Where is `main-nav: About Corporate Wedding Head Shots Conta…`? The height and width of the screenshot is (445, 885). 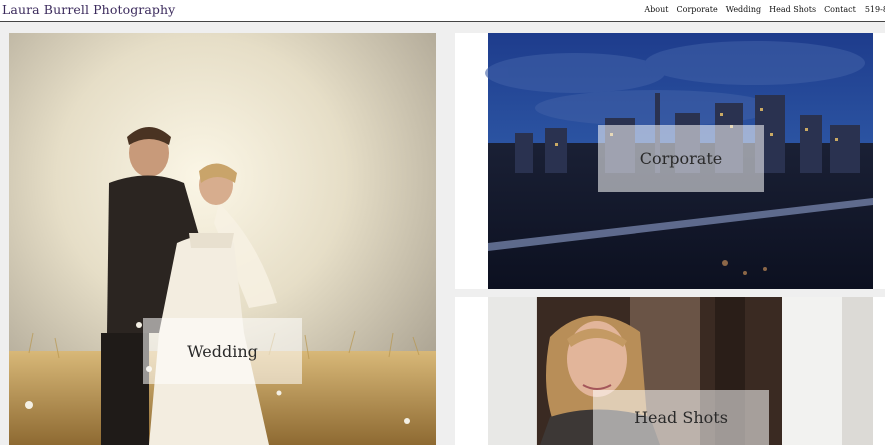 main-nav: About Corporate Wedding Head Shots Conta… is located at coordinates (760, 9).